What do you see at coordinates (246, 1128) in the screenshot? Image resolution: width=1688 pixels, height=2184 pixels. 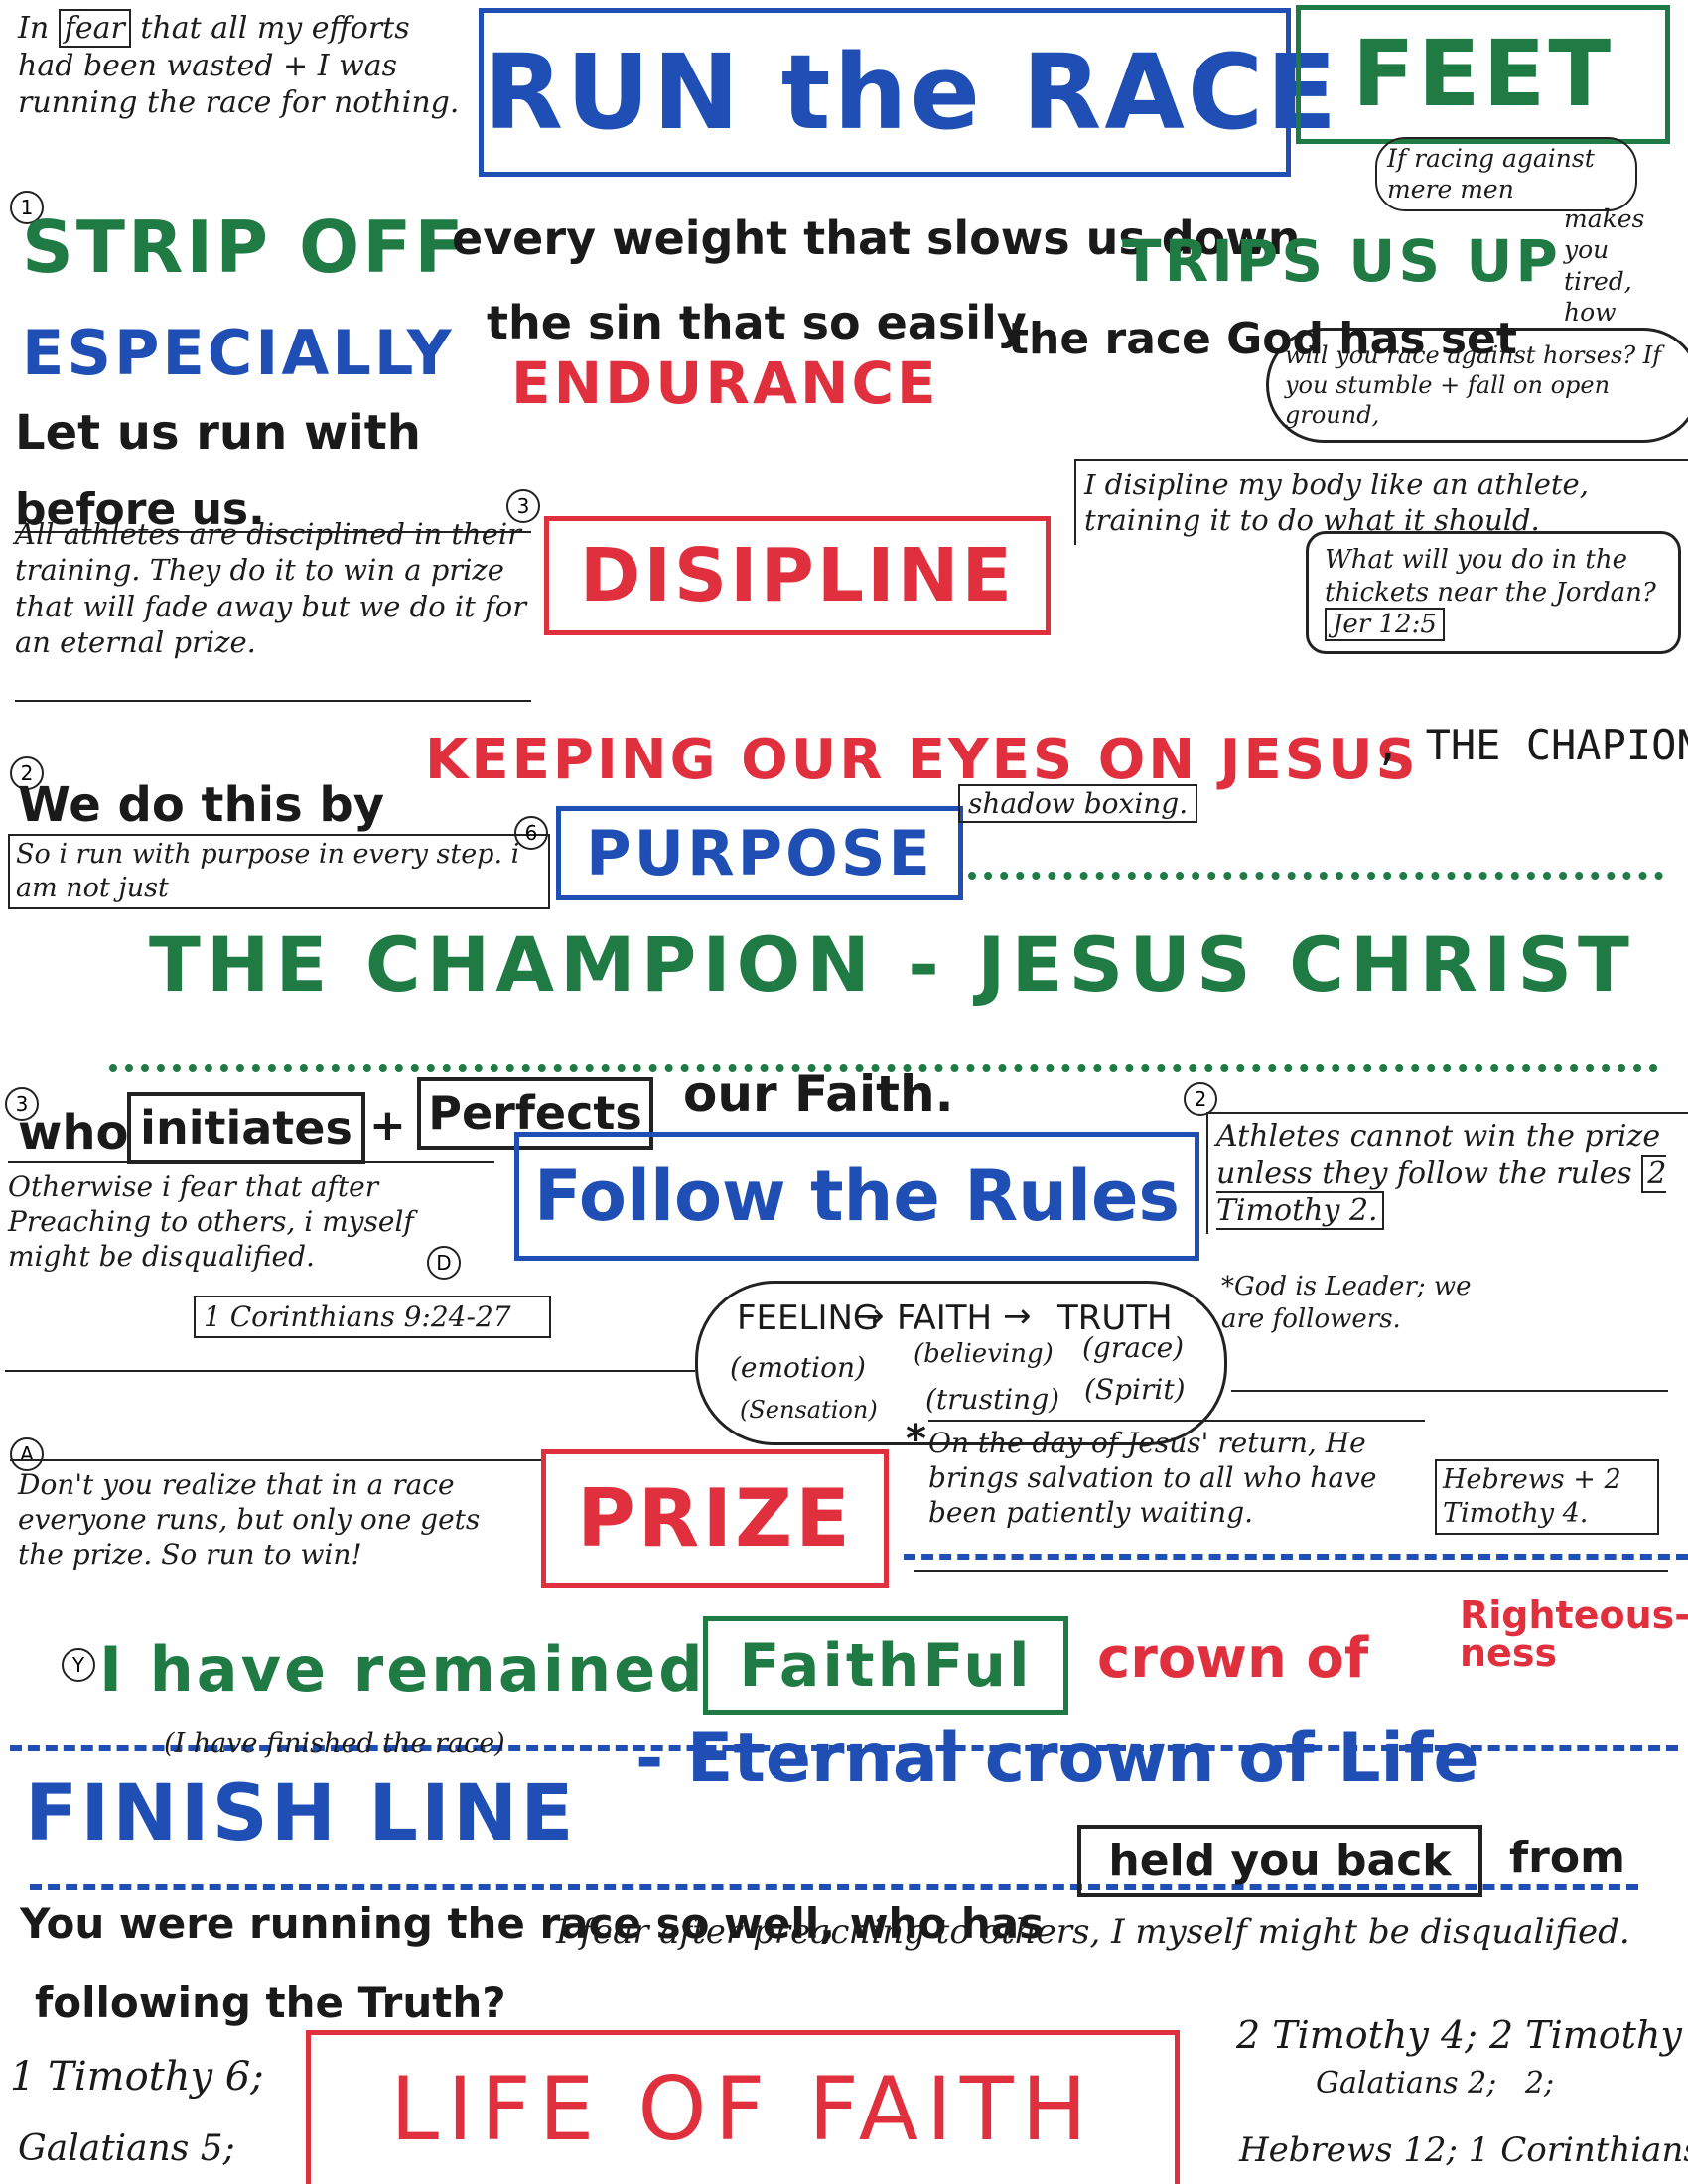 I see `initiates-box: initiates` at bounding box center [246, 1128].